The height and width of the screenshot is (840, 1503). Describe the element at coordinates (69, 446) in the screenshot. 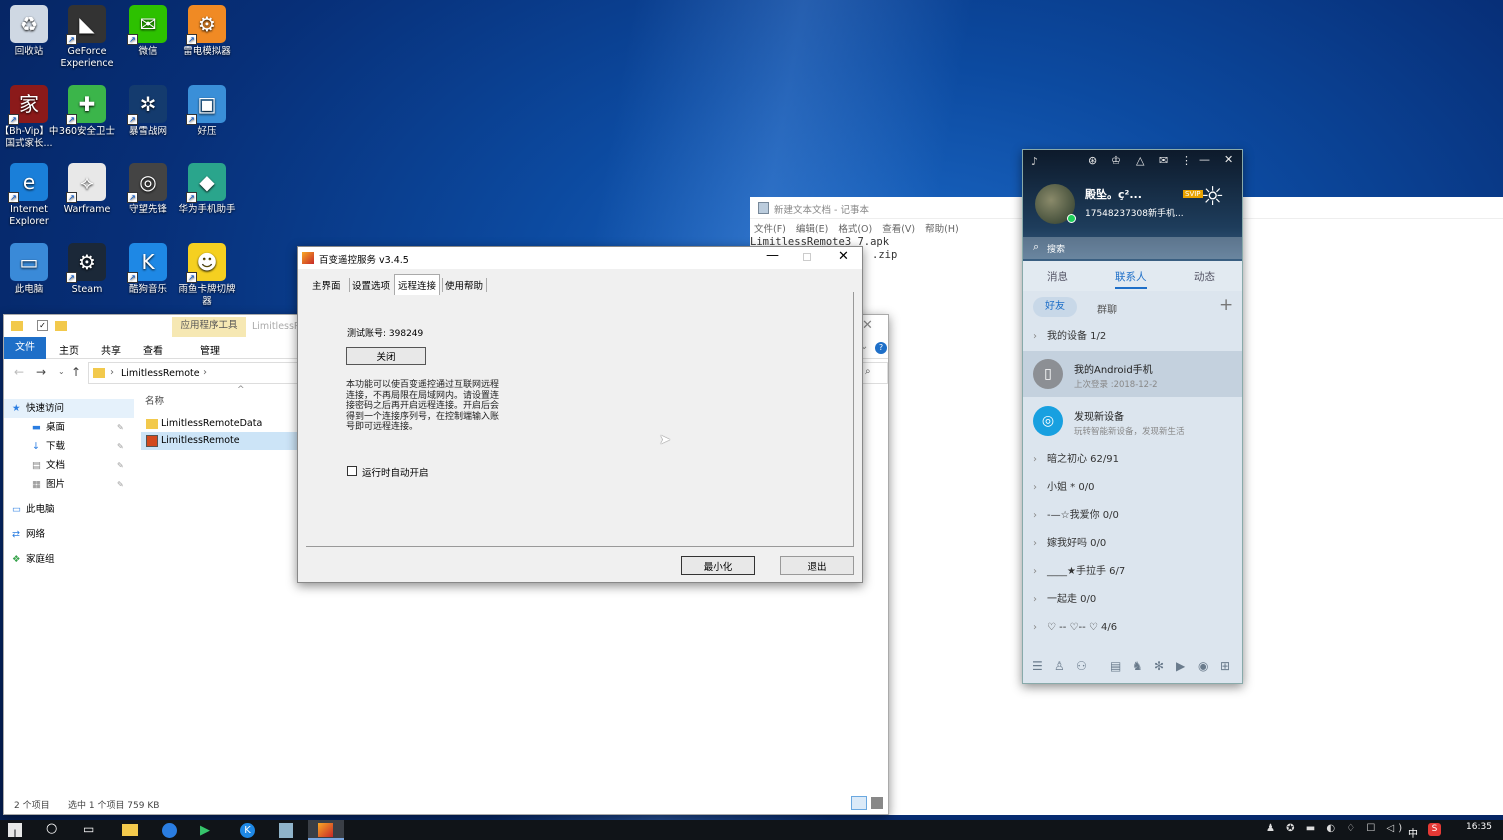

I see `nav-item: ↓ 下载 ✎` at that location.